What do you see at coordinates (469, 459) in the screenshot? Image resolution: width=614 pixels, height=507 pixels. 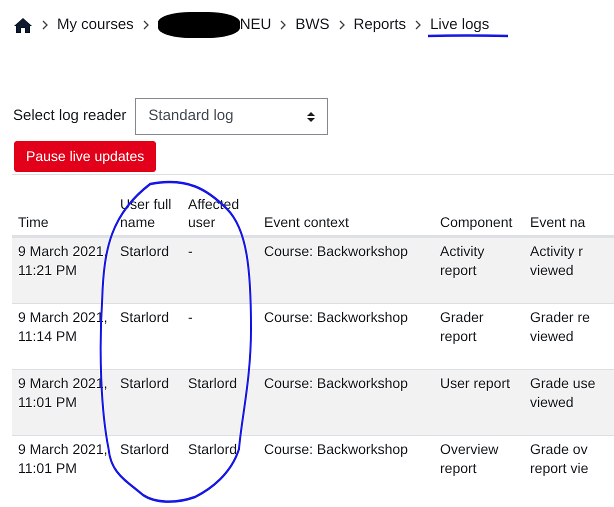 I see `table-cell-text: Overview report` at bounding box center [469, 459].